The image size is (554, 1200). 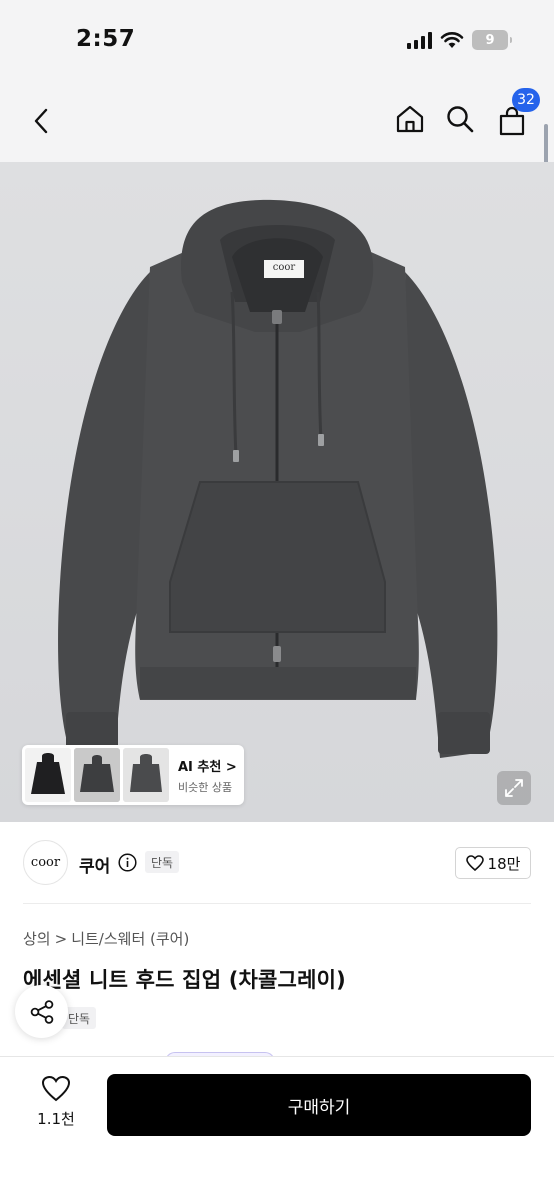 I want to click on search-button, so click(x=460, y=119).